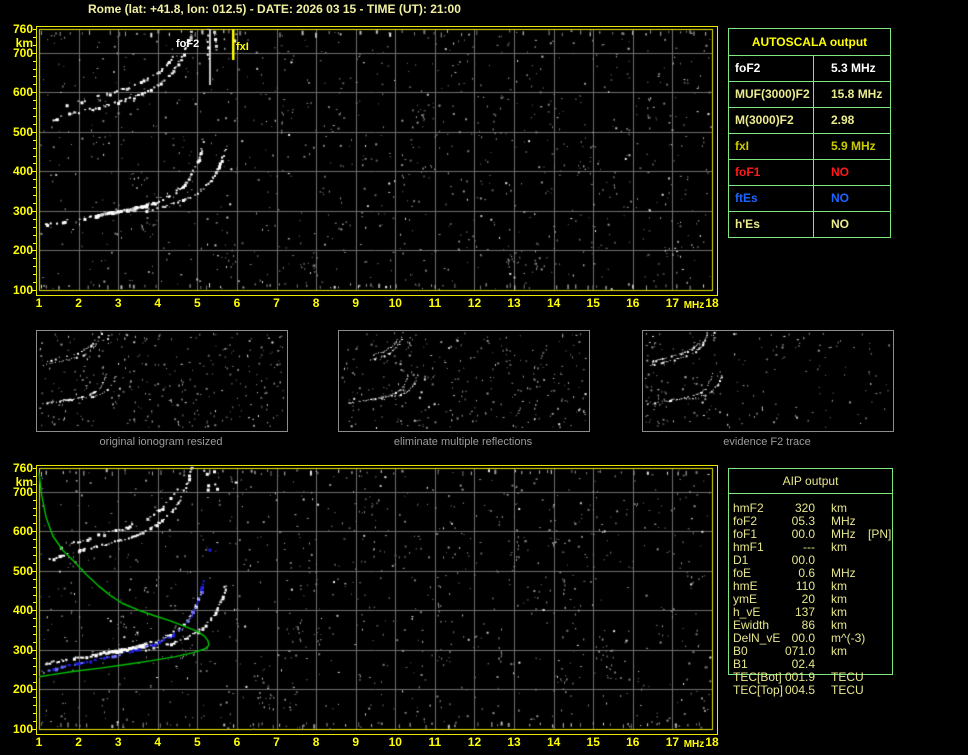 The width and height of the screenshot is (968, 755). Describe the element at coordinates (514, 742) in the screenshot. I see `x-tick-label: 13` at that location.